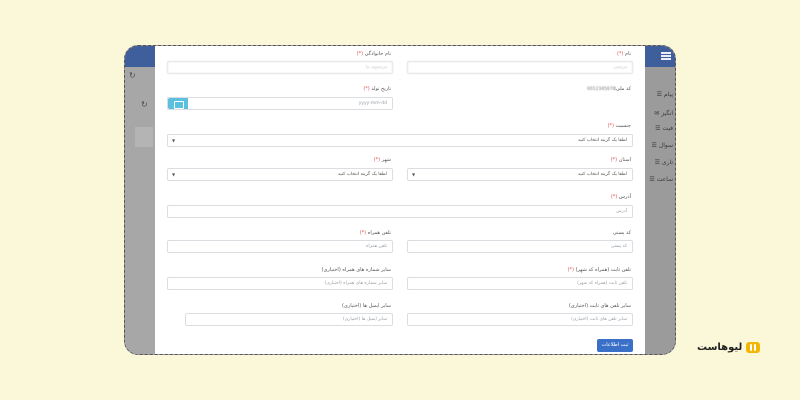 The image size is (800, 400). Describe the element at coordinates (382, 160) in the screenshot. I see `city-label: شهر (*)` at that location.